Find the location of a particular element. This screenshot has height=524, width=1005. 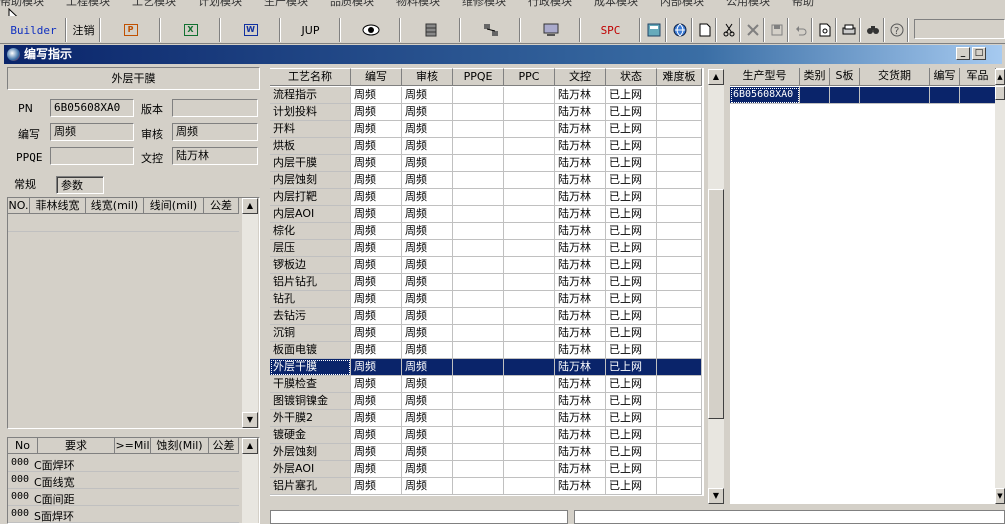

network-button is located at coordinates (491, 30).